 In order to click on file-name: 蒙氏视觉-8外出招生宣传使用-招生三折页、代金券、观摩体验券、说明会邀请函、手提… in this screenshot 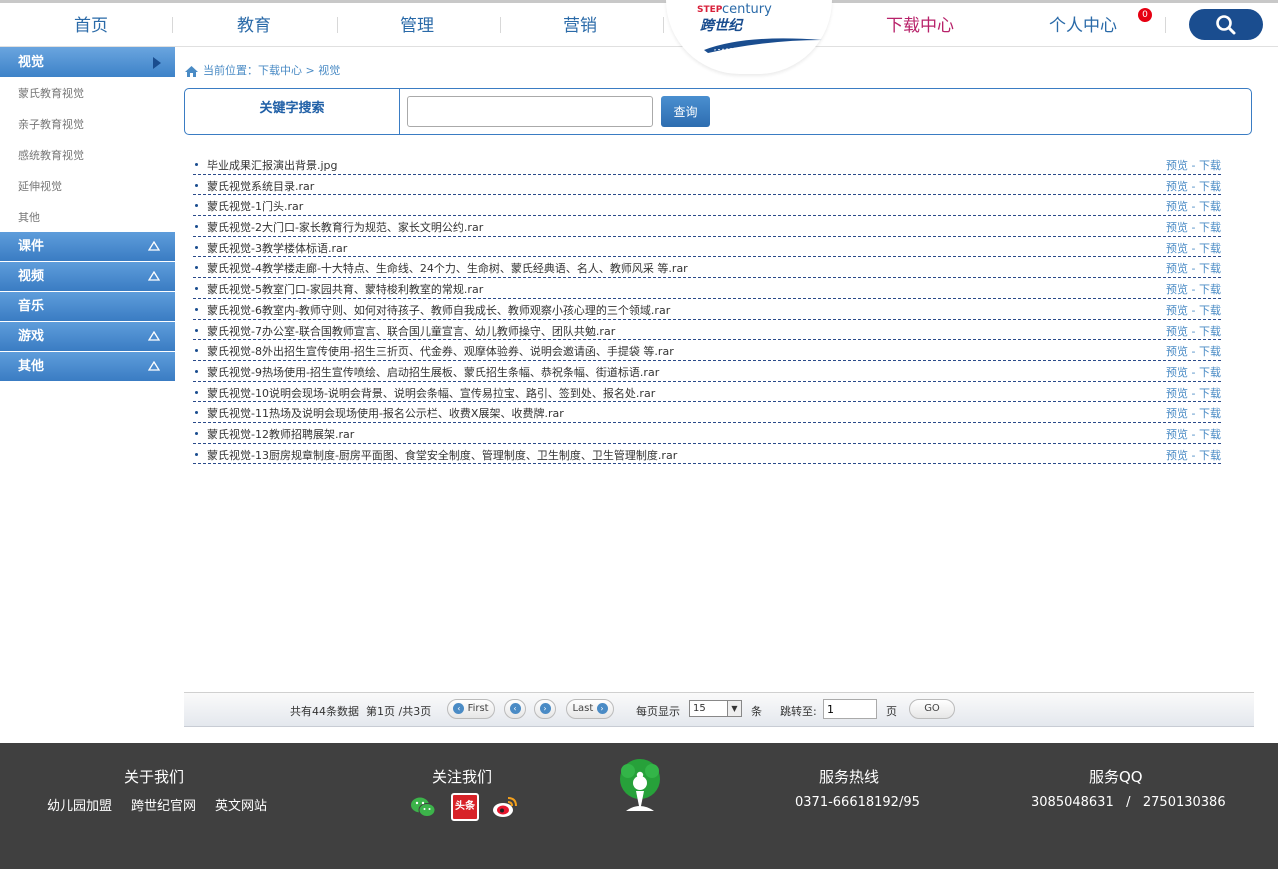, I will do `click(440, 352)`.